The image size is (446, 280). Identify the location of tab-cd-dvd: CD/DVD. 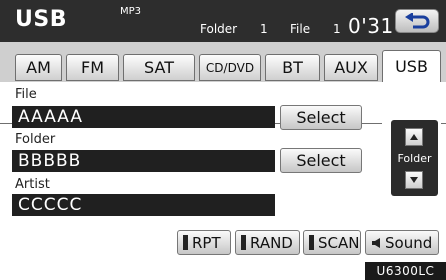
(230, 67).